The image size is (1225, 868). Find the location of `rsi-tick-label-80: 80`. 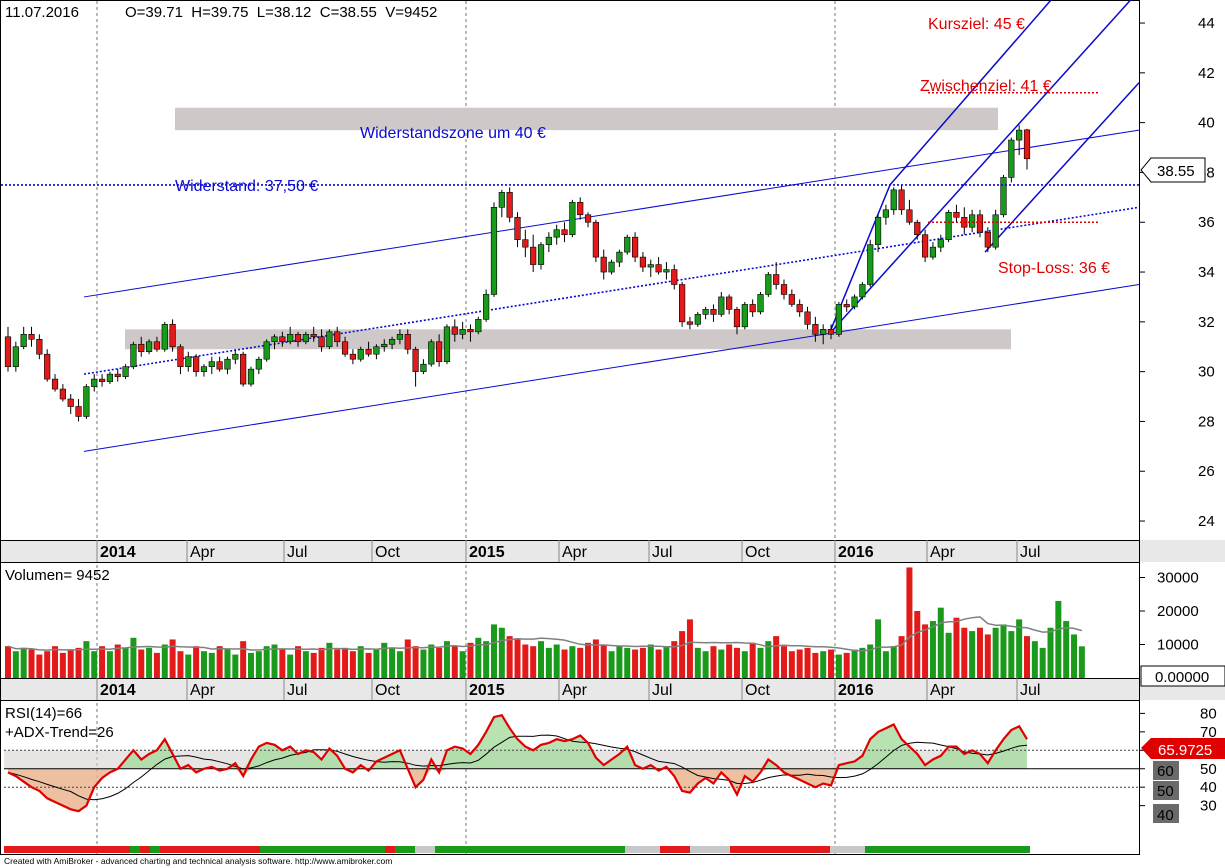

rsi-tick-label-80: 80 is located at coordinates (1208, 713).